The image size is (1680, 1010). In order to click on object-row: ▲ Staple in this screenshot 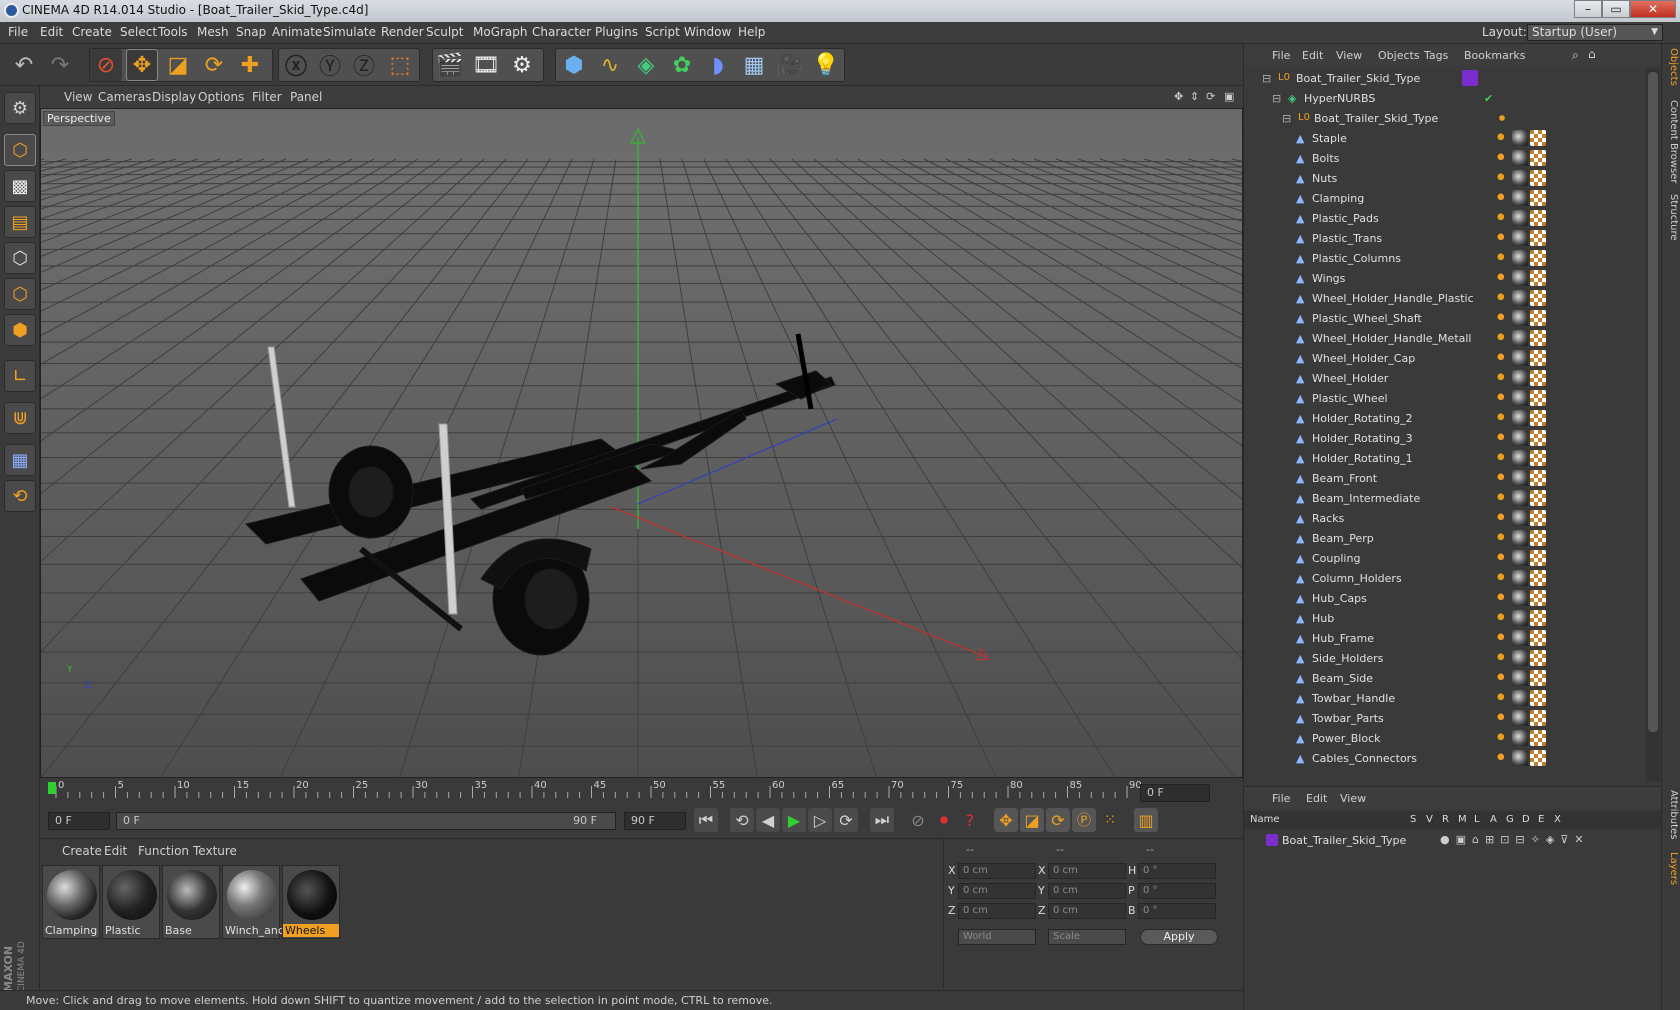, I will do `click(1444, 138)`.